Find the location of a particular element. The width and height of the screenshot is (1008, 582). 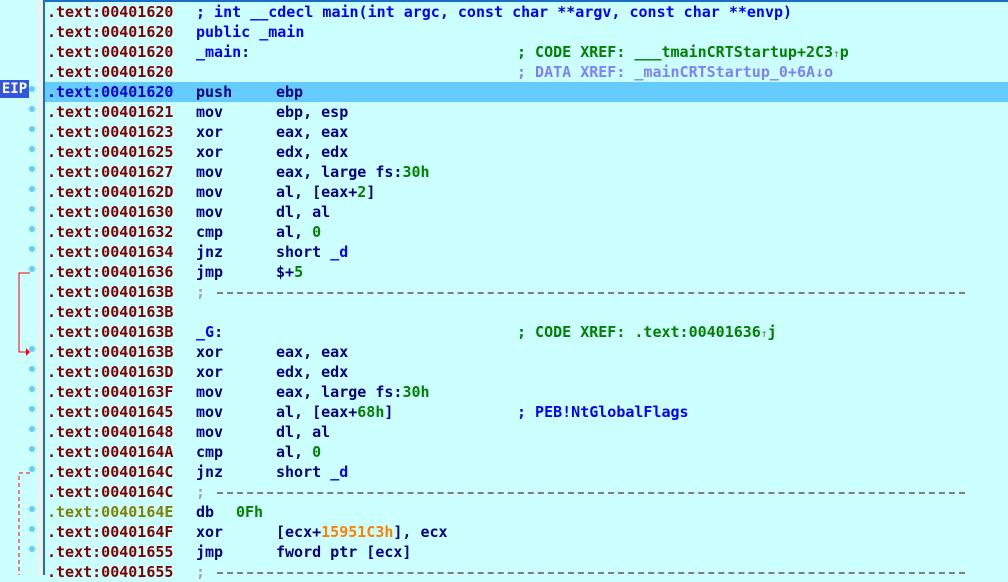

xref-comment: ; DATA XREF: _mainCRTStartup_0+6A↓o is located at coordinates (675, 72).